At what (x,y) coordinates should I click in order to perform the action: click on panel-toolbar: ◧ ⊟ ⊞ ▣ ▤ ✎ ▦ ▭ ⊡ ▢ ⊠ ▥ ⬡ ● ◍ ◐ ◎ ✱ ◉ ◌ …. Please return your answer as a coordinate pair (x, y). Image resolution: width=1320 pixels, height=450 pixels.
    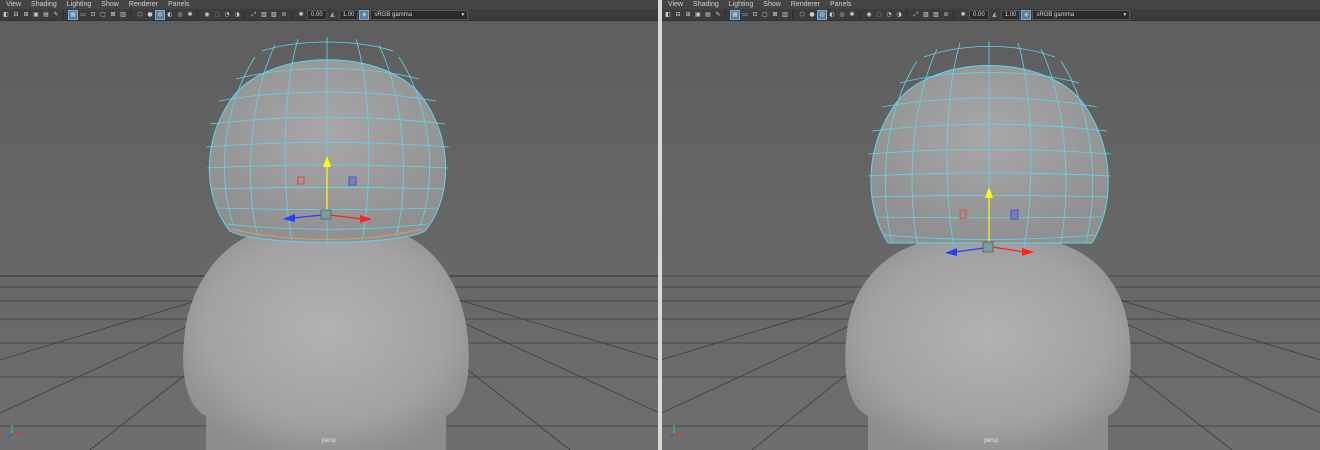
    Looking at the image, I should click on (329, 15).